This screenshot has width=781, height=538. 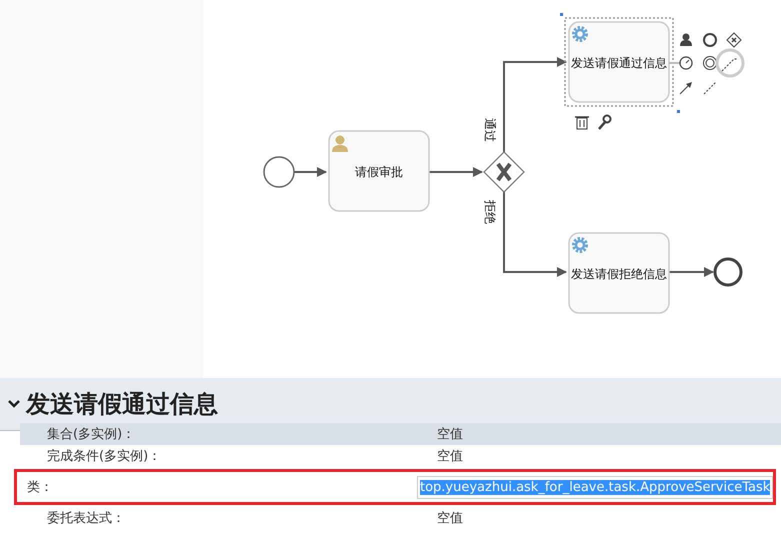 I want to click on task-label: 发送请假拒绝信息, so click(x=619, y=274).